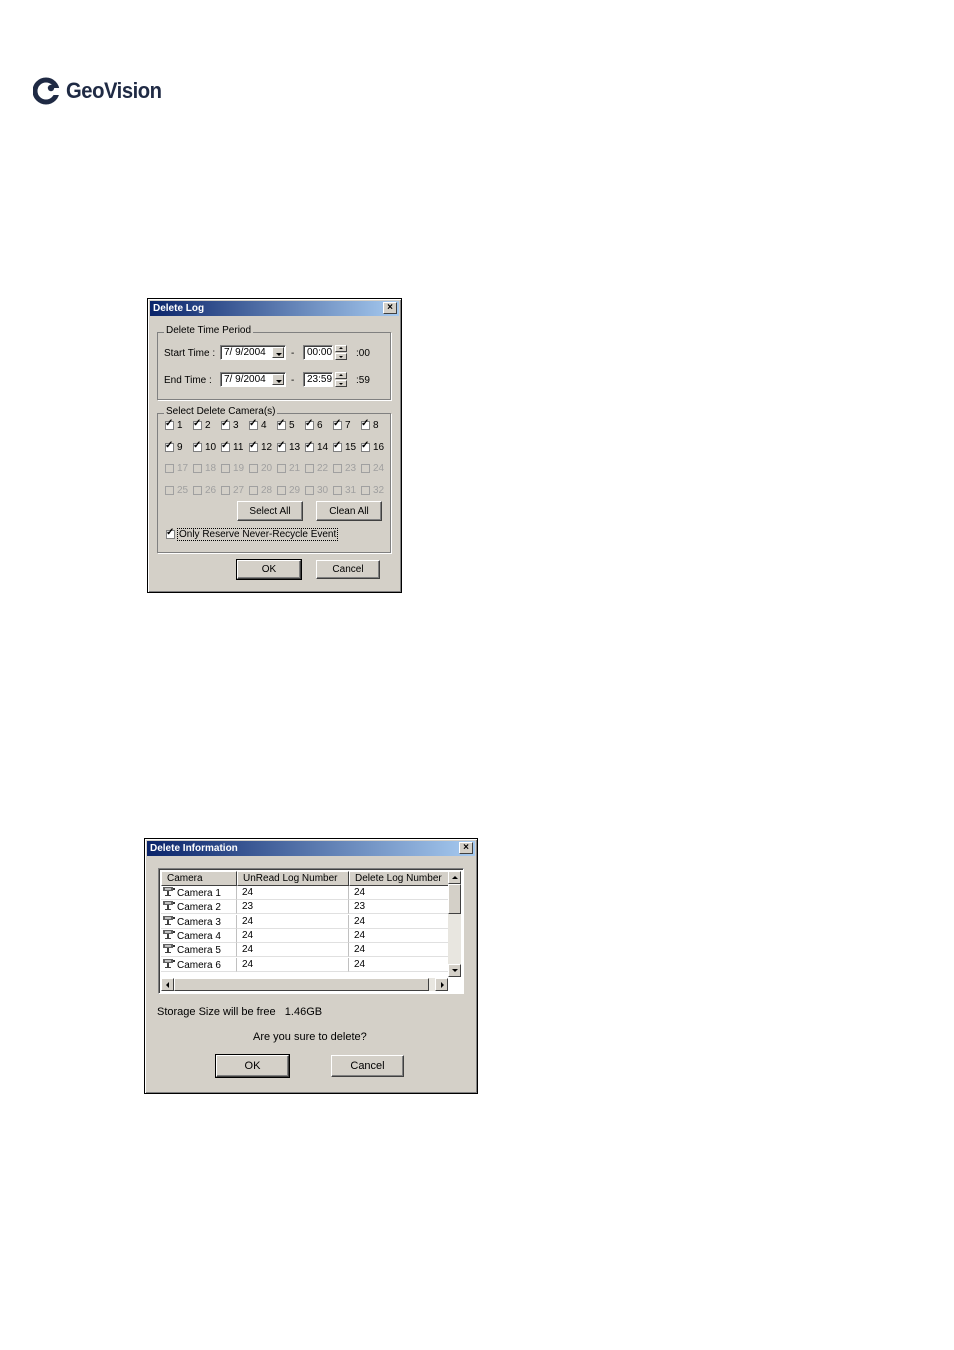 Image resolution: width=954 pixels, height=1350 pixels. Describe the element at coordinates (379, 490) in the screenshot. I see `camera-checkbox-label: 32` at that location.